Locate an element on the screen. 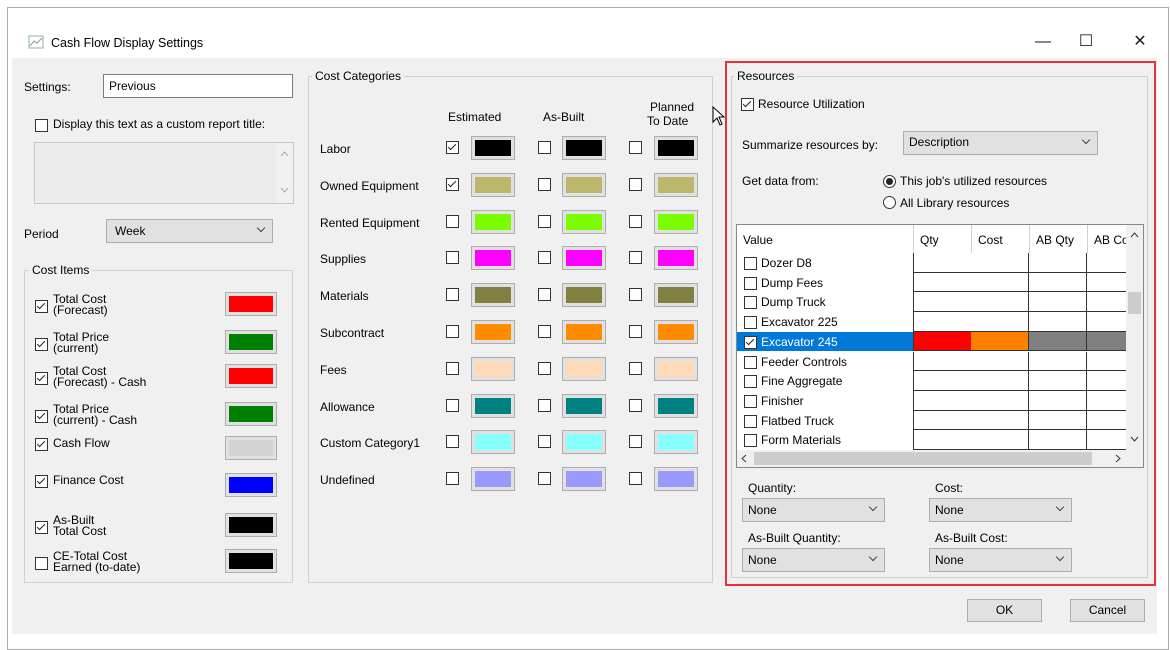 The image size is (1170, 650). grid-name-cell: Flatbed Truck is located at coordinates (825, 421).